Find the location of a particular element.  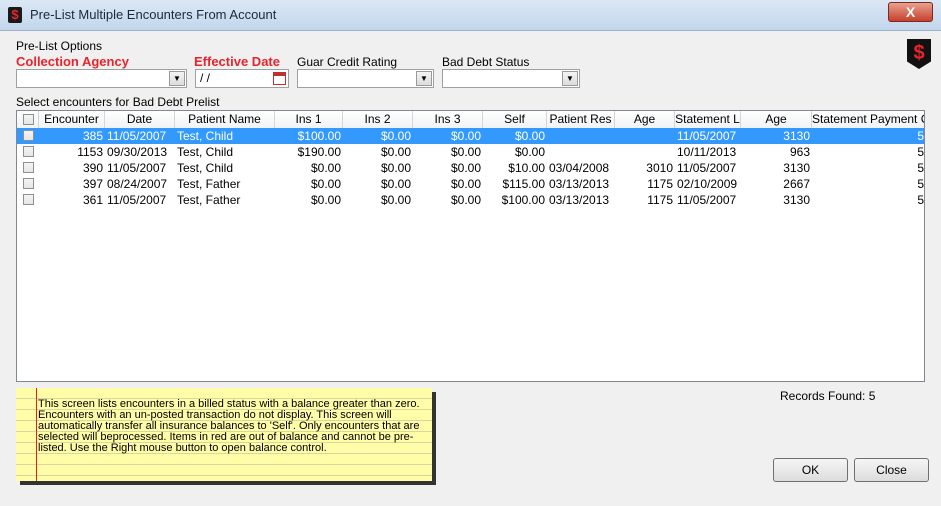

table-cell: $115.00 is located at coordinates (524, 184).